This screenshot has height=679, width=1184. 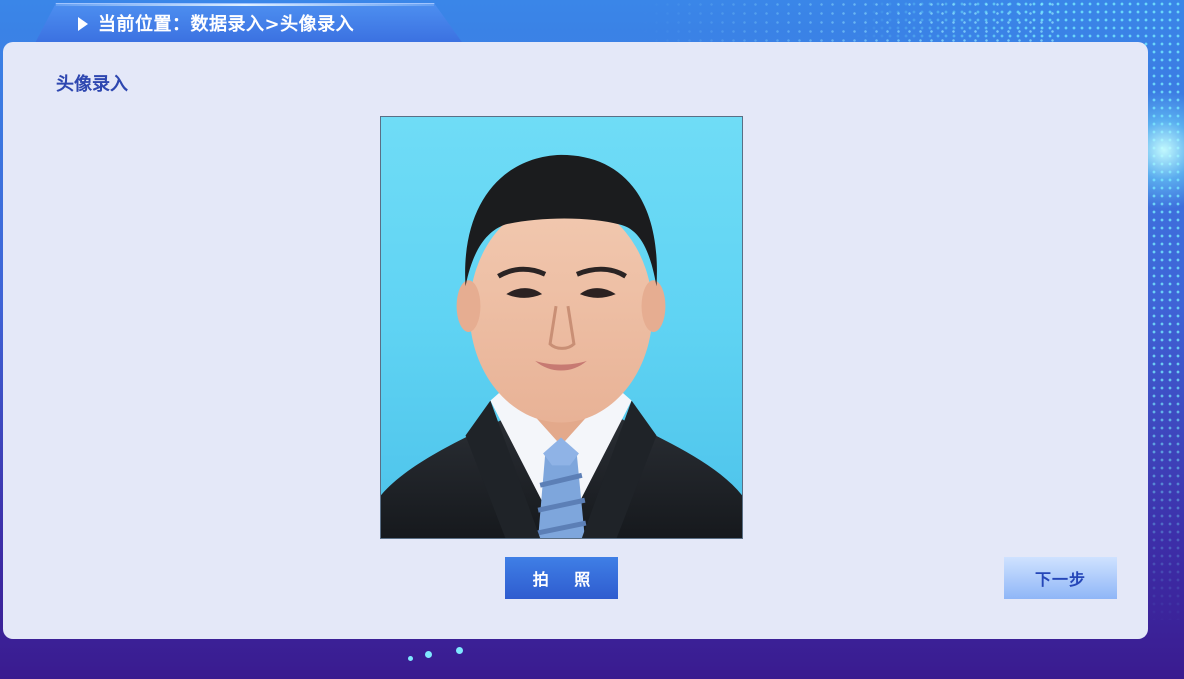 What do you see at coordinates (561, 578) in the screenshot?
I see `capture-photo-button: 拍 照` at bounding box center [561, 578].